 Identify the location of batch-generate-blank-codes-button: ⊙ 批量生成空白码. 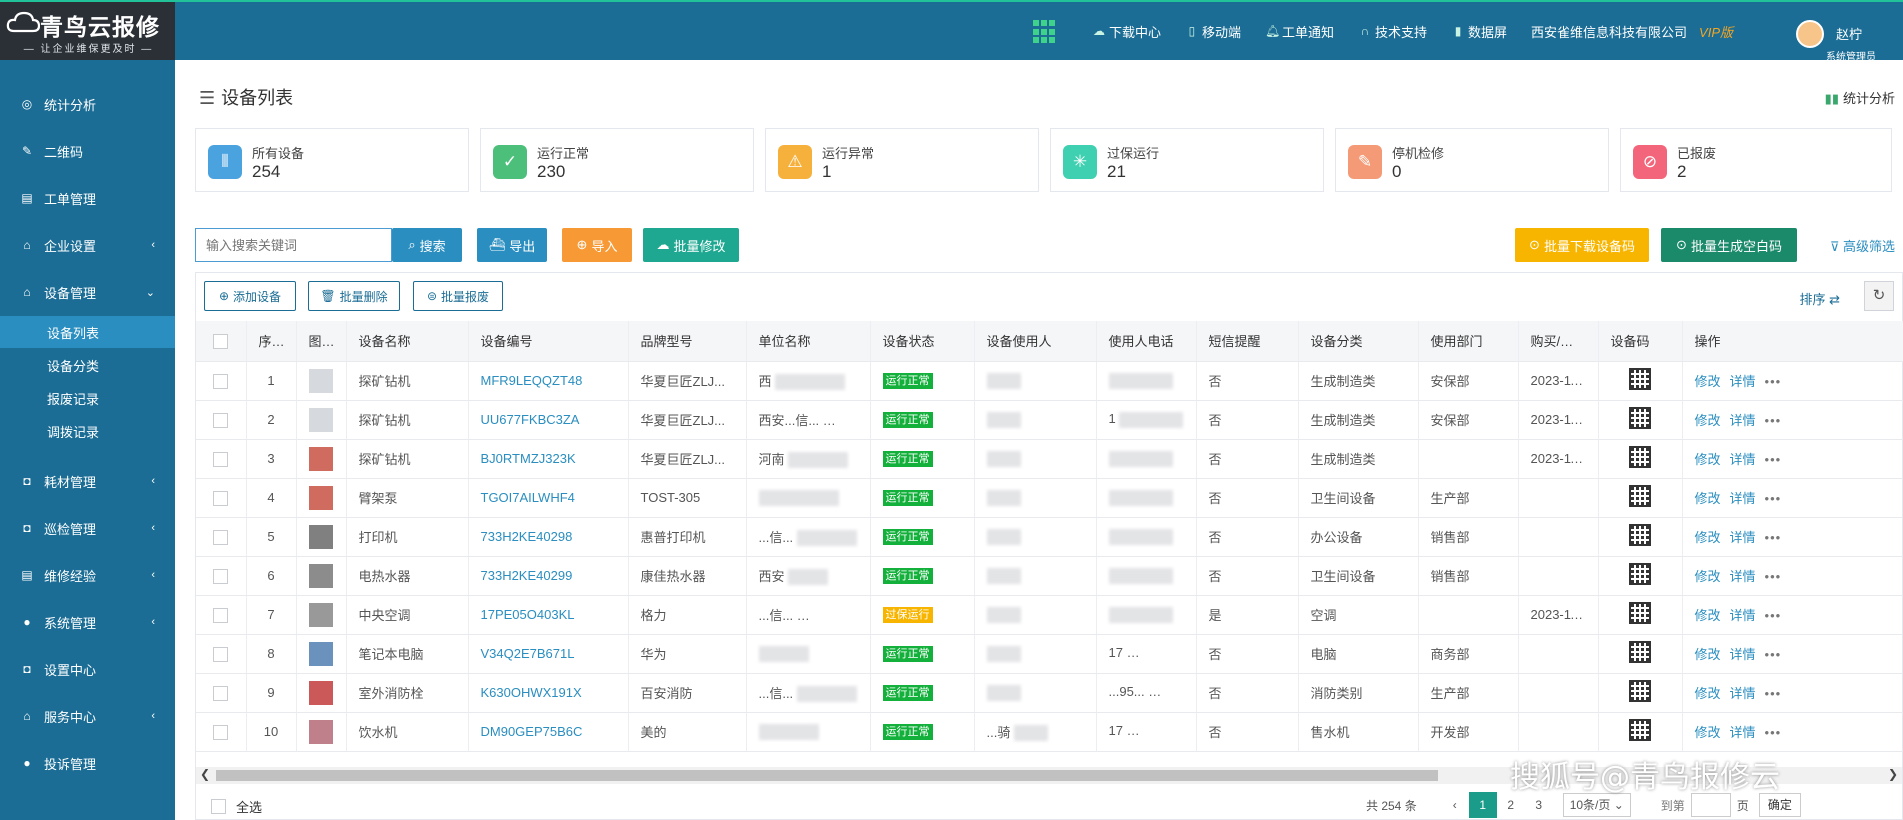
(1729, 245).